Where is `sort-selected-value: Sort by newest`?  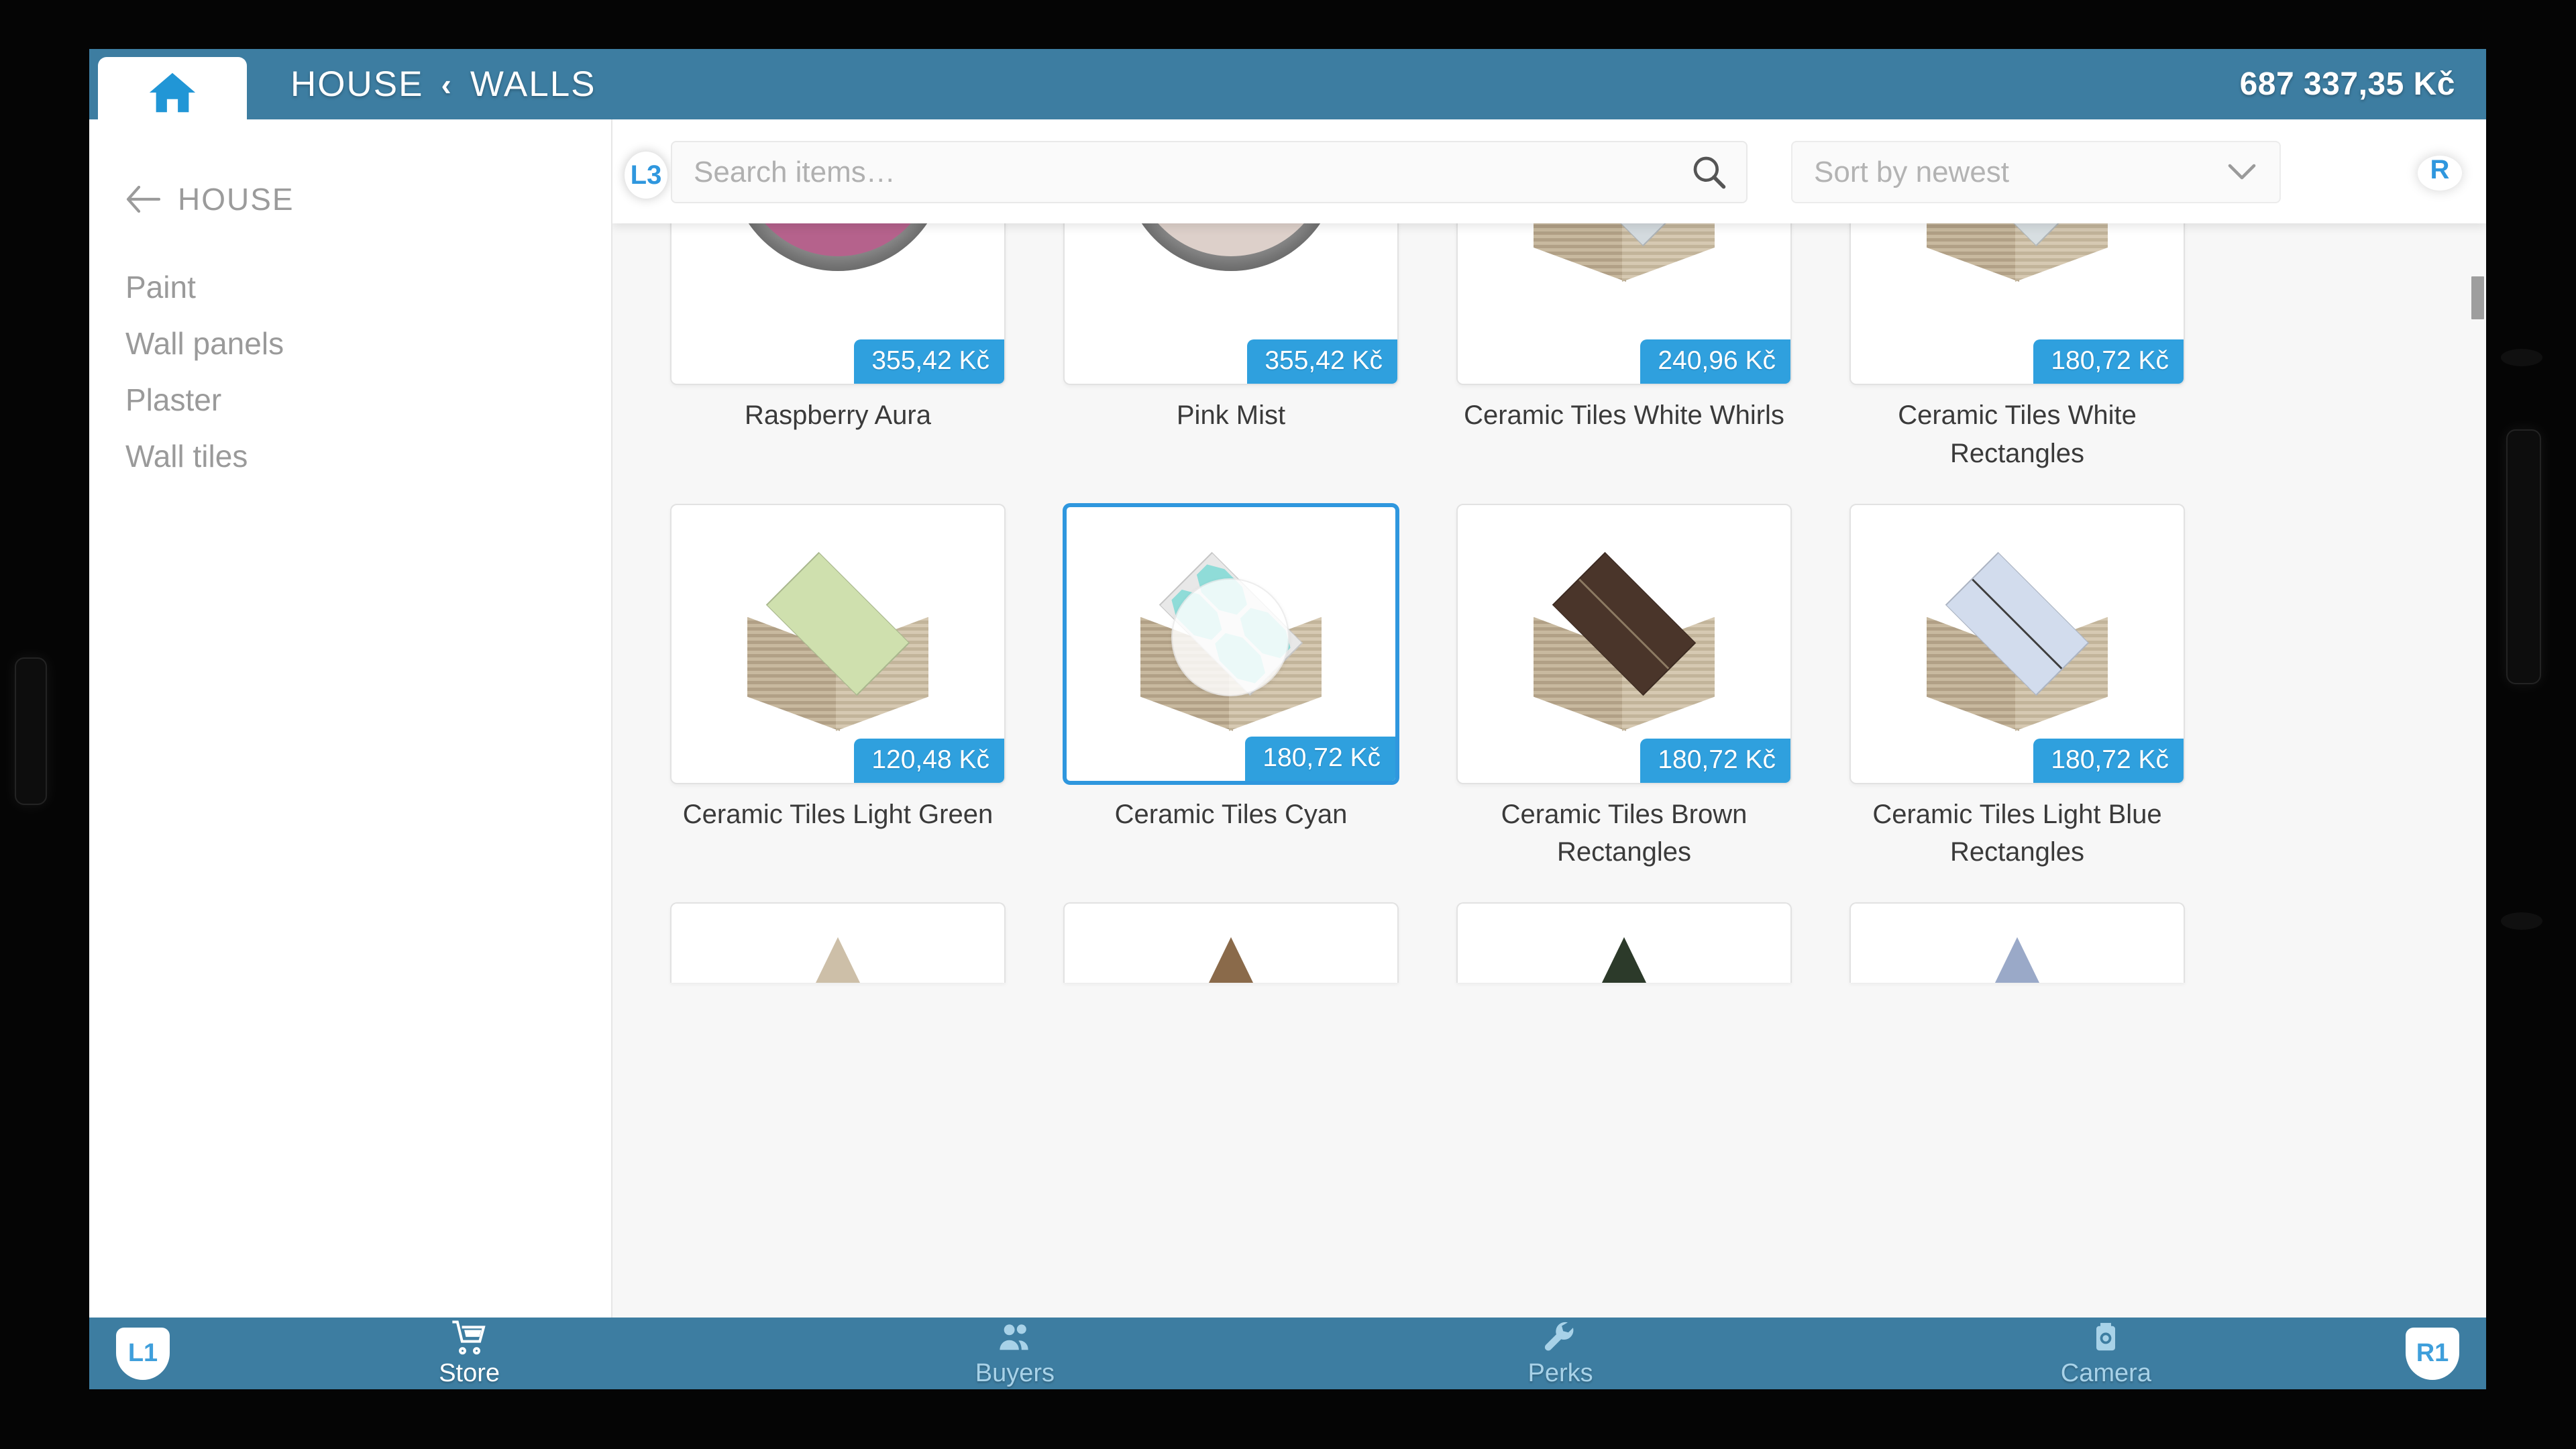 sort-selected-value: Sort by newest is located at coordinates (1912, 172).